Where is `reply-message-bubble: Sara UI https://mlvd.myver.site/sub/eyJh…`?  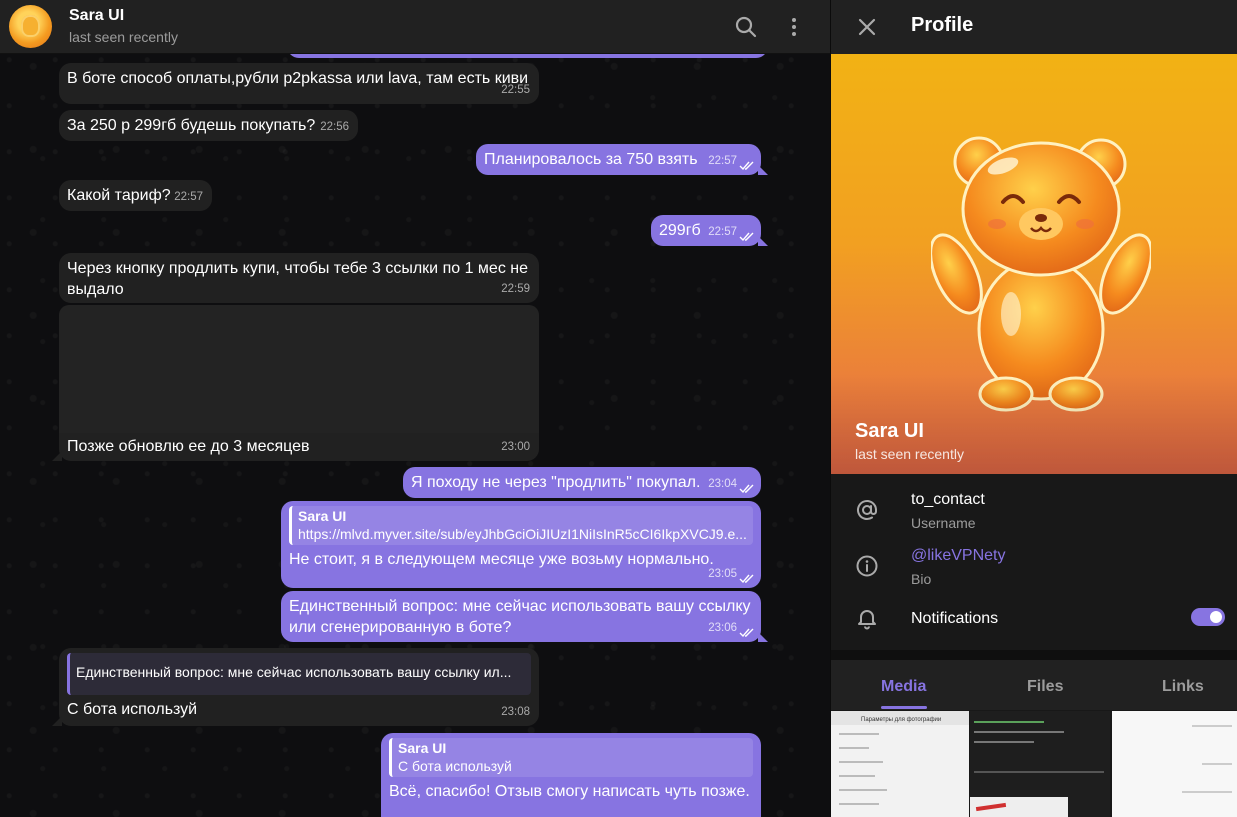
reply-message-bubble: Sara UI https://mlvd.myver.site/sub/eyJh… is located at coordinates (521, 544).